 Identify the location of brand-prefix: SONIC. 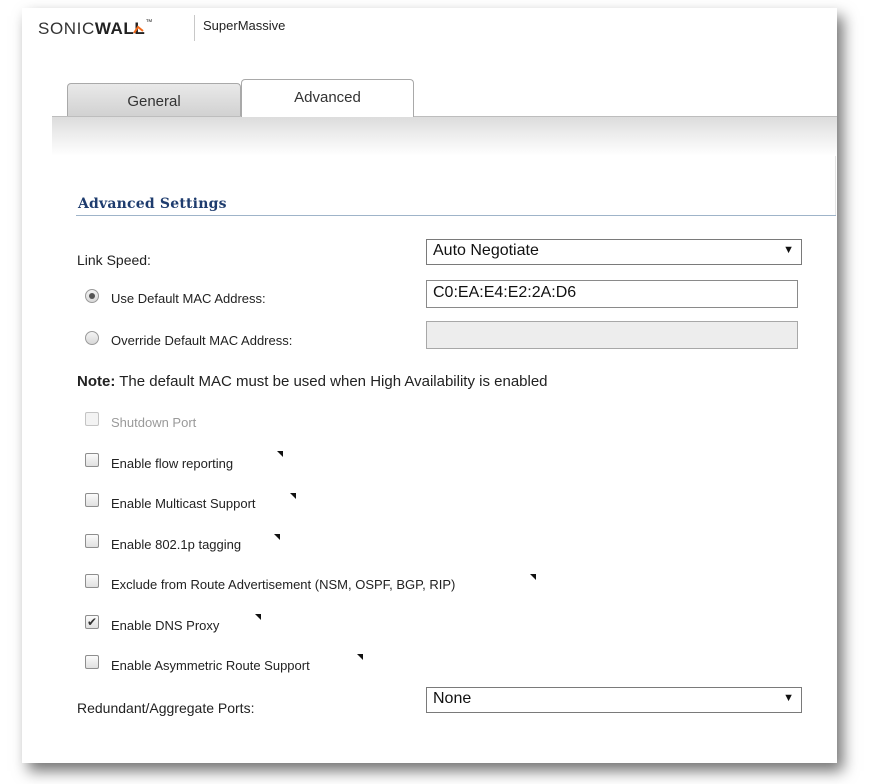
(66, 28).